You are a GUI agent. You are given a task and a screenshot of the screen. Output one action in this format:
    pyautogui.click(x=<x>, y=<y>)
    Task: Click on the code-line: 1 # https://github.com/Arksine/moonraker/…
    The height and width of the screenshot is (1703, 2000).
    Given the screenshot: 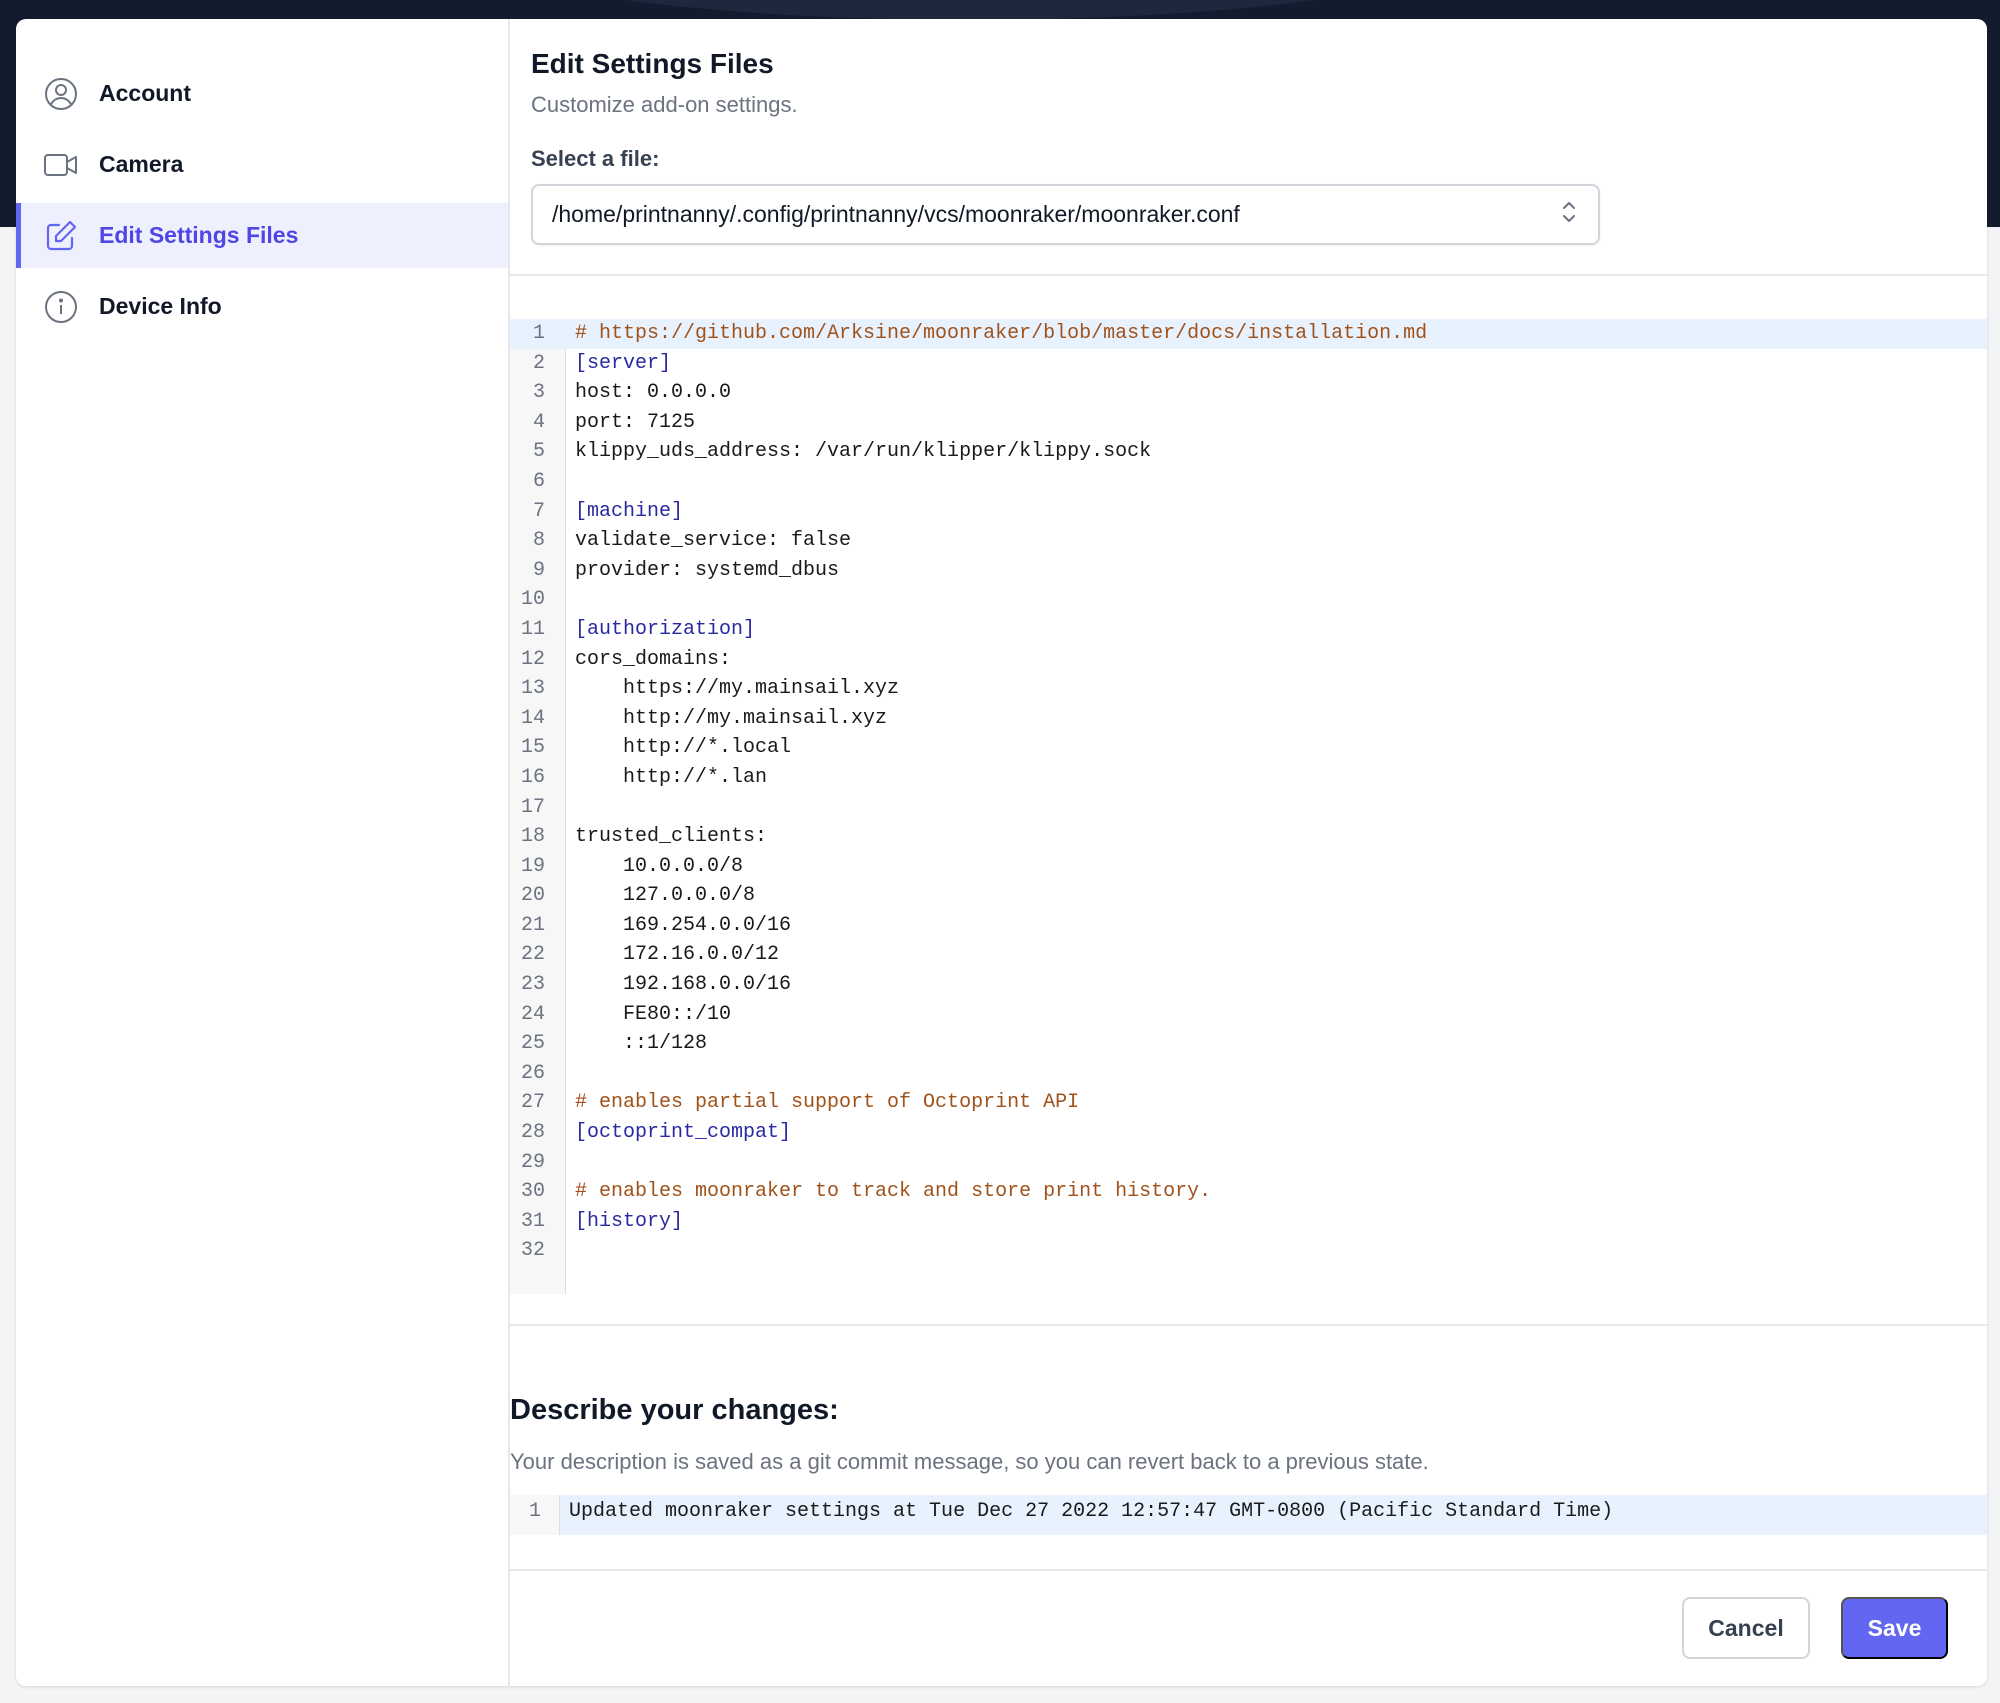 What is the action you would take?
    pyautogui.click(x=1248, y=334)
    